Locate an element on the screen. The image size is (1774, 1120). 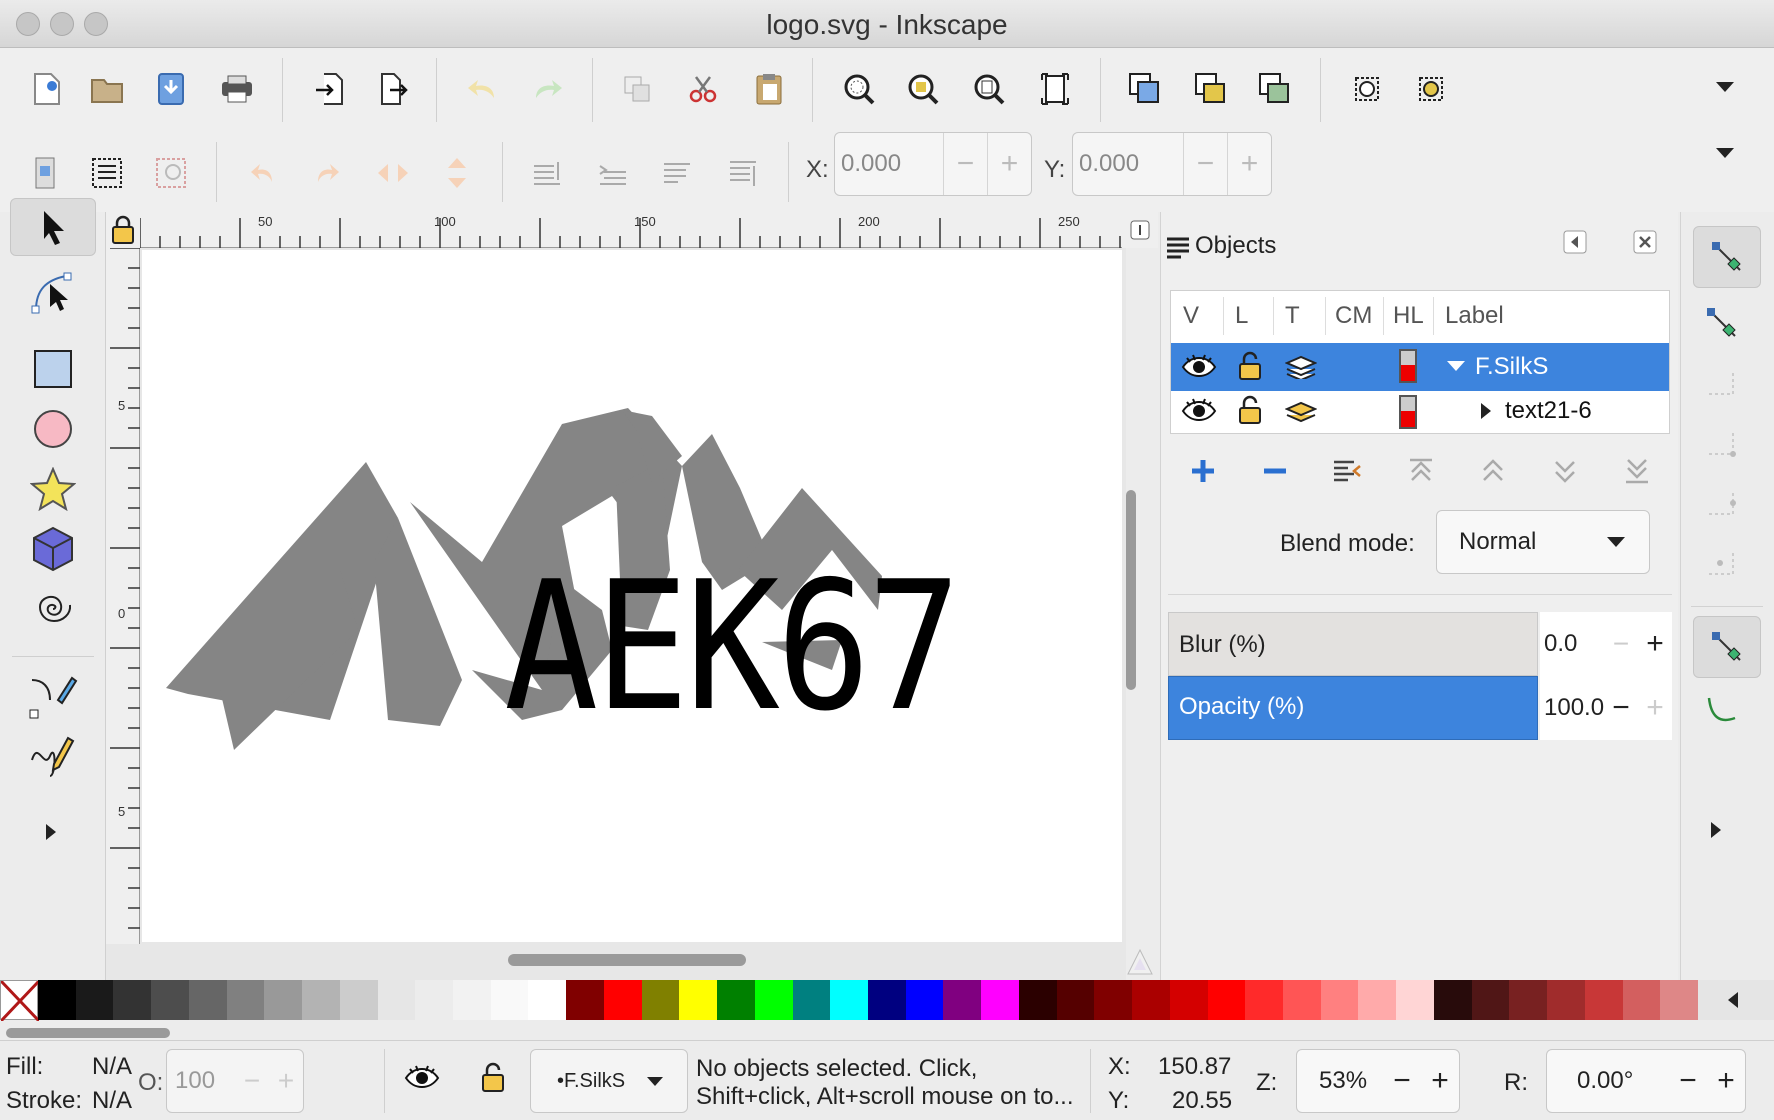
rotate-value: 0.00° is located at coordinates (1608, 1081).